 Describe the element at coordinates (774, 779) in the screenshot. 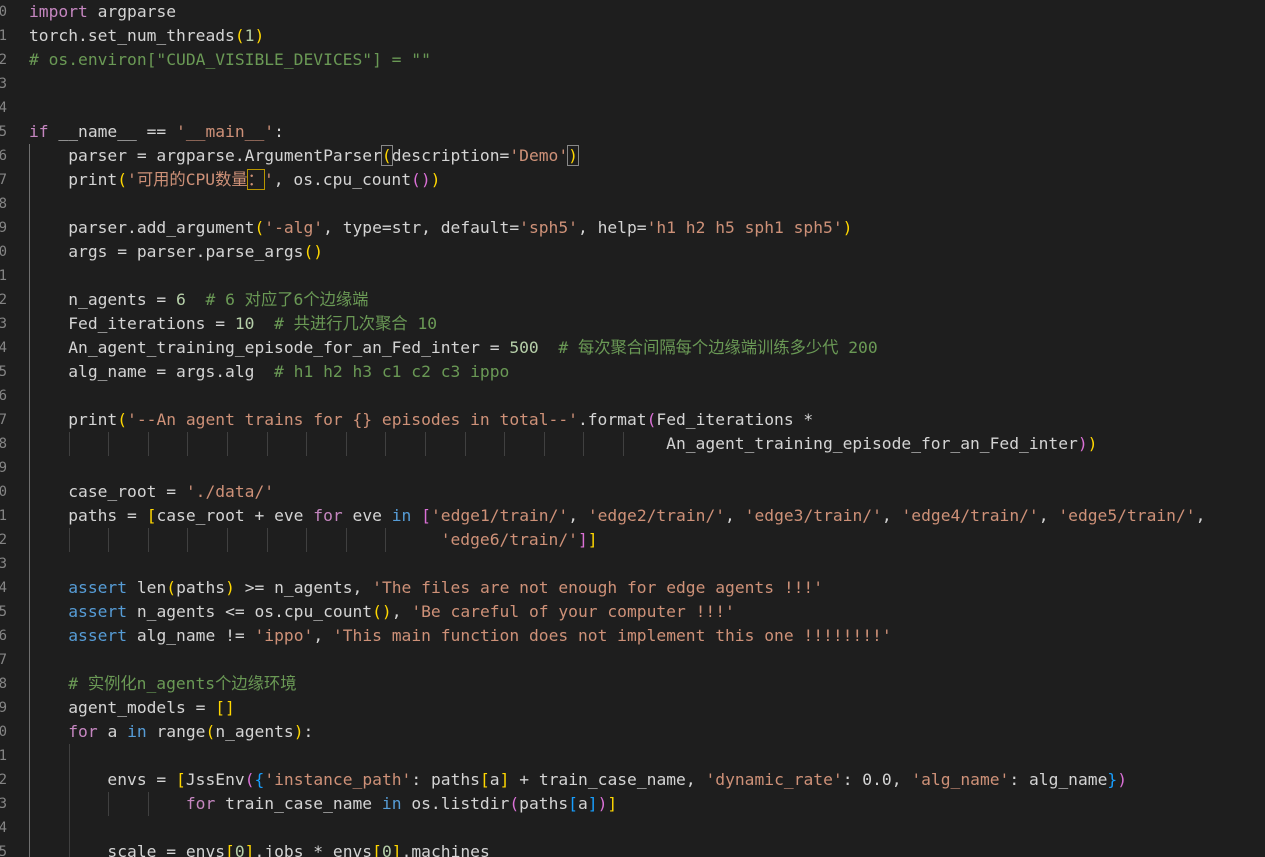

I see `code-token: 'dynamic_rate'` at that location.